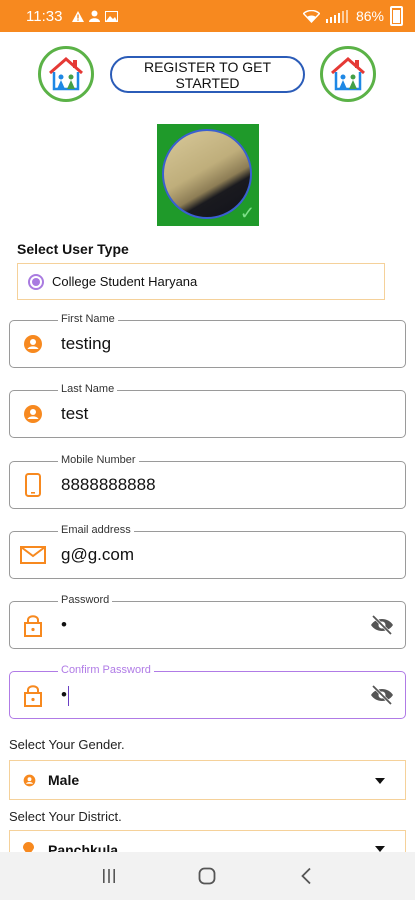  I want to click on app-logo-left, so click(66, 74).